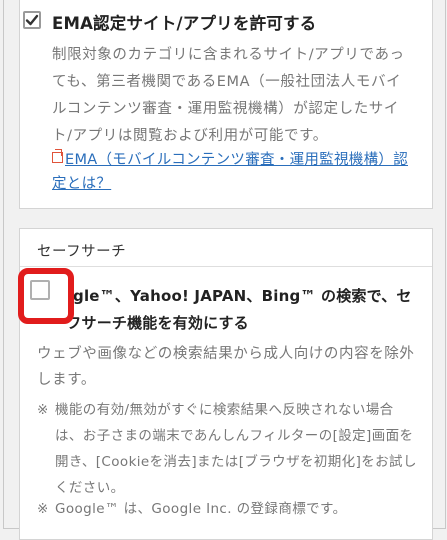 The width and height of the screenshot is (447, 540). Describe the element at coordinates (184, 22) in the screenshot. I see `ema-allow-label: EMA認定サイト/アプリを許可する` at that location.